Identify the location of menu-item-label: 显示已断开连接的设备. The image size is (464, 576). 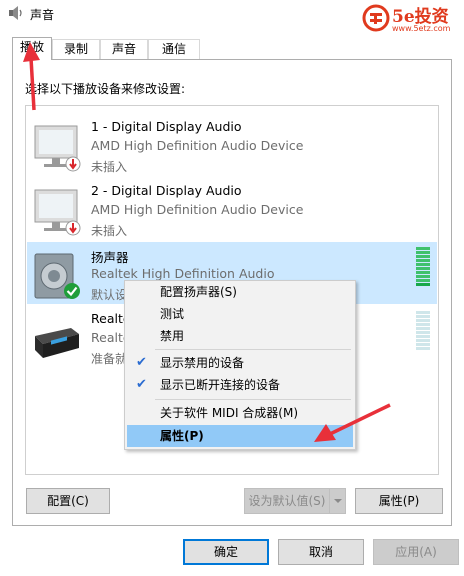
(220, 385).